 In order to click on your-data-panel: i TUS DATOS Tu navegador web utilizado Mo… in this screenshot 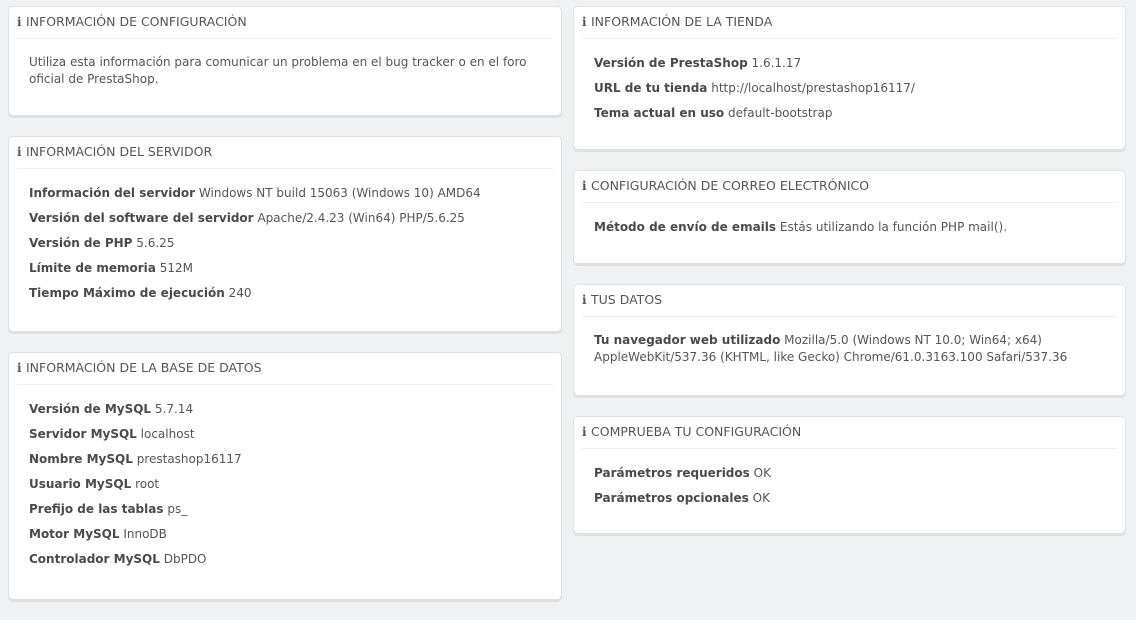, I will do `click(849, 340)`.